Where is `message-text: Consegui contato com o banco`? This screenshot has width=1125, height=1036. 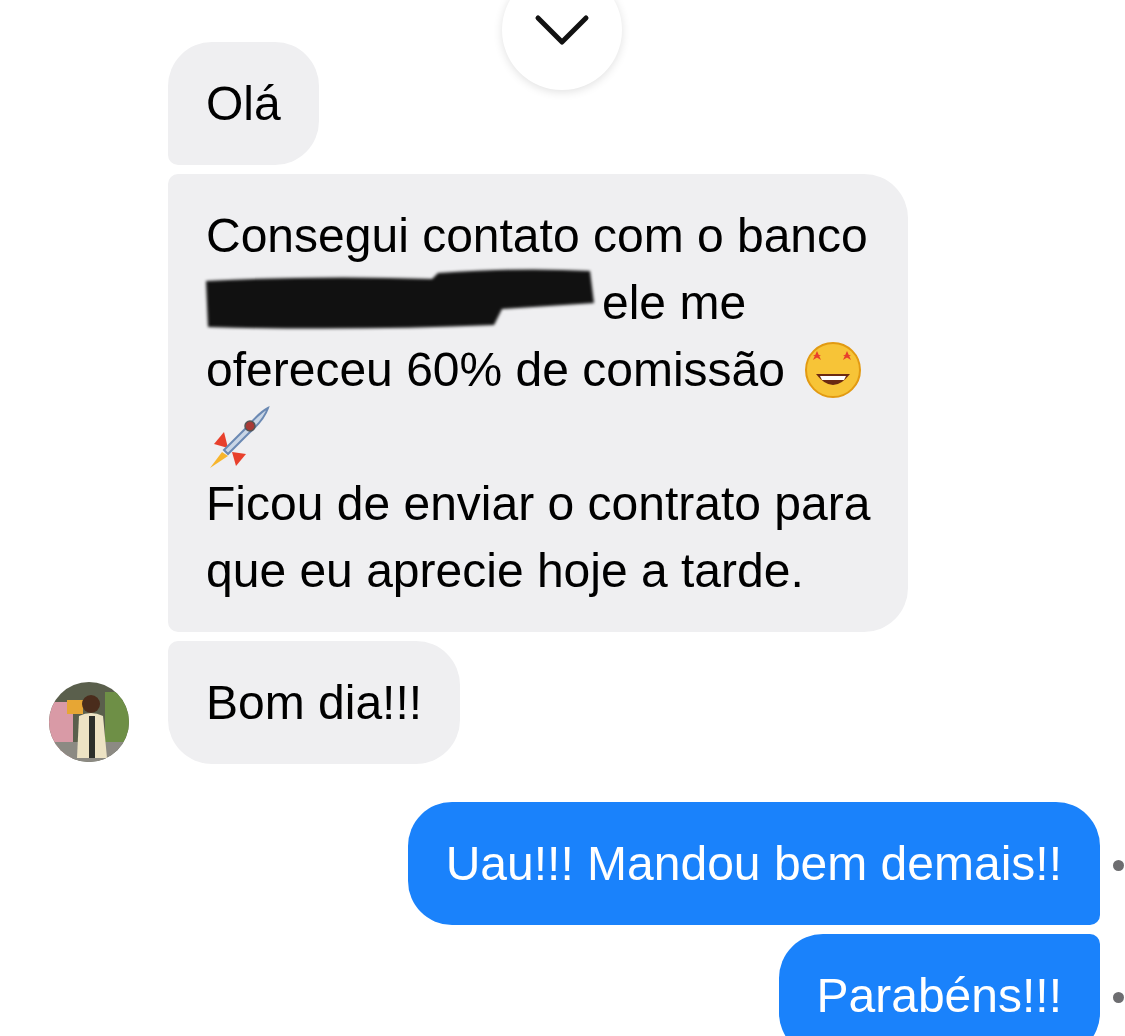
message-text: Consegui contato com o banco is located at coordinates (537, 236).